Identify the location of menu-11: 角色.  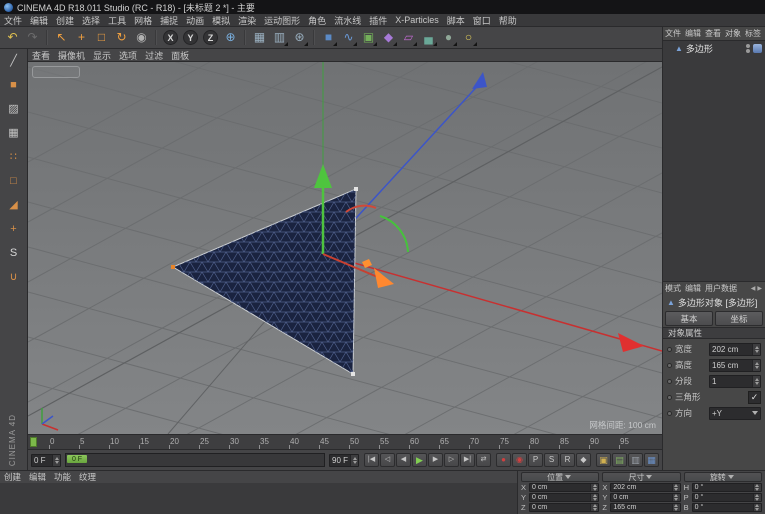
(317, 20).